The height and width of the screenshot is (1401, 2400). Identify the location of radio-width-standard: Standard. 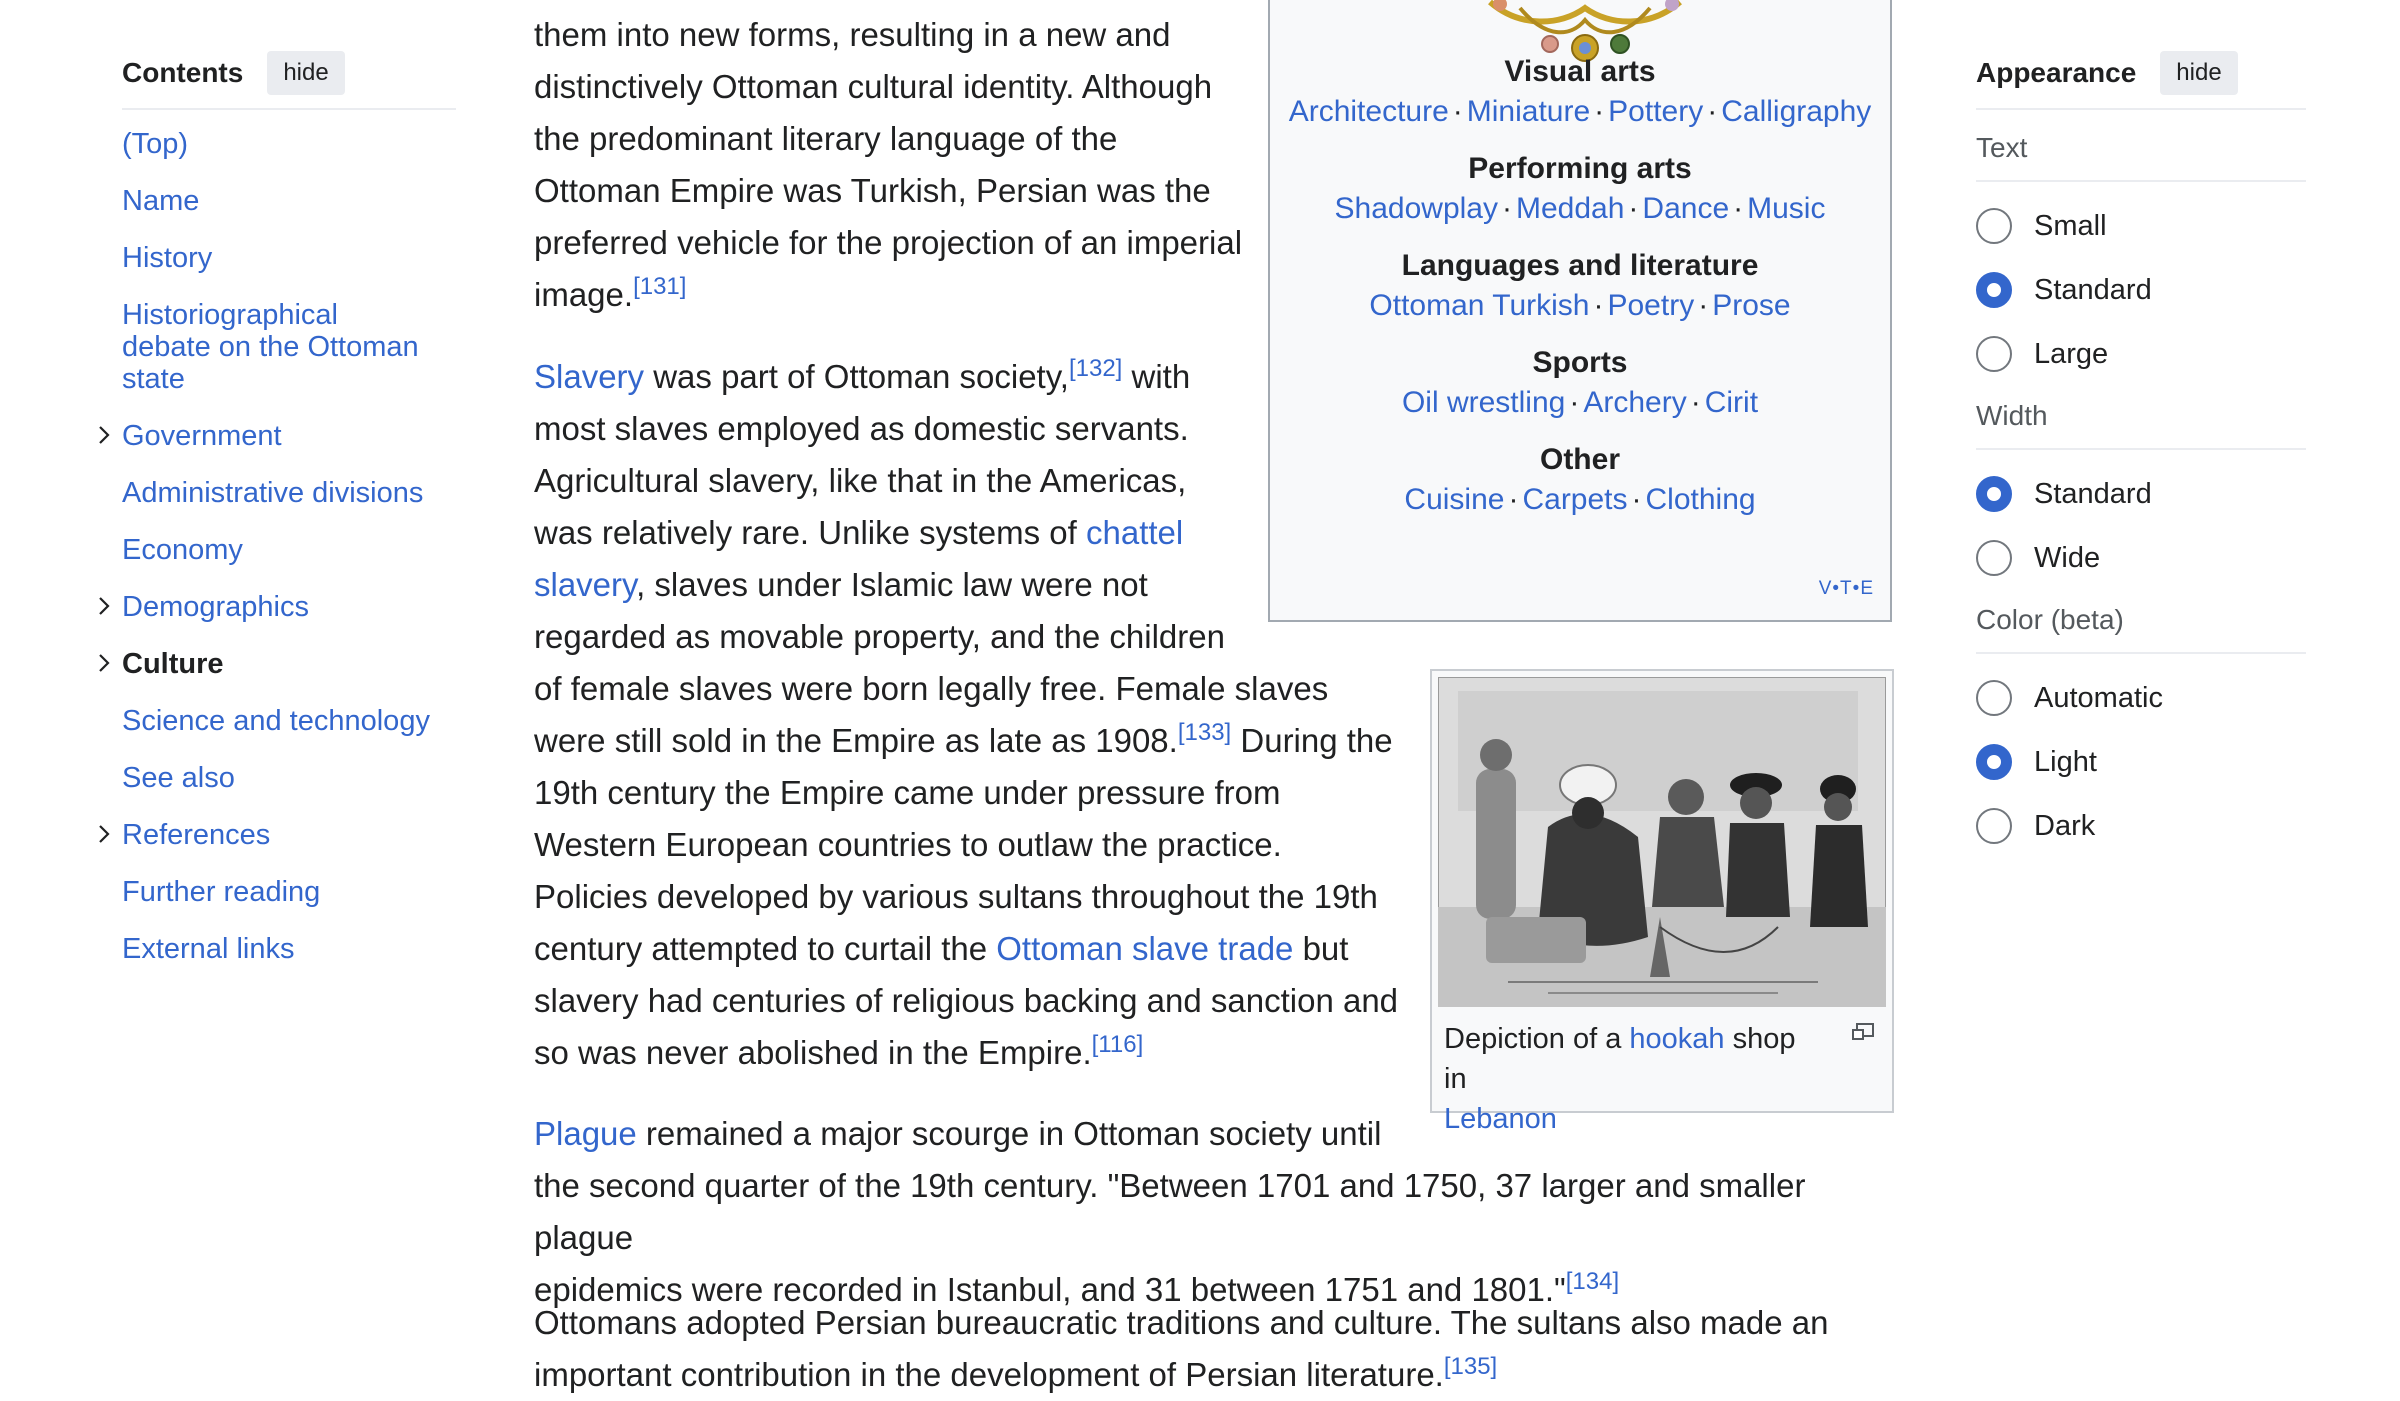
(2141, 494).